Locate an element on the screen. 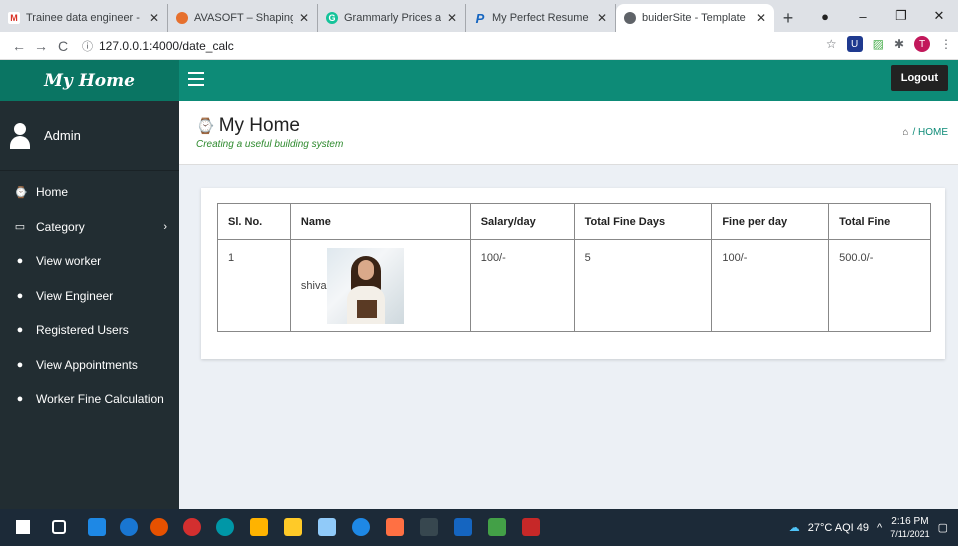 The image size is (958, 546). extension-icon: ▨ is located at coordinates (878, 44).